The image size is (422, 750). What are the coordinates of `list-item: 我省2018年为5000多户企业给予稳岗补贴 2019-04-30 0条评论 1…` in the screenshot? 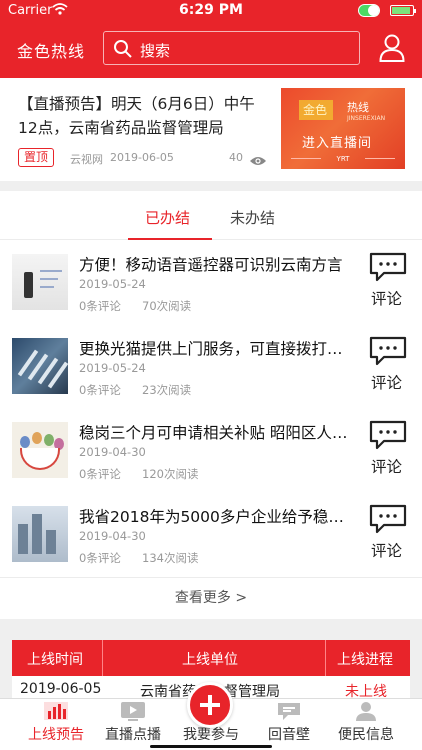 It's located at (211, 534).